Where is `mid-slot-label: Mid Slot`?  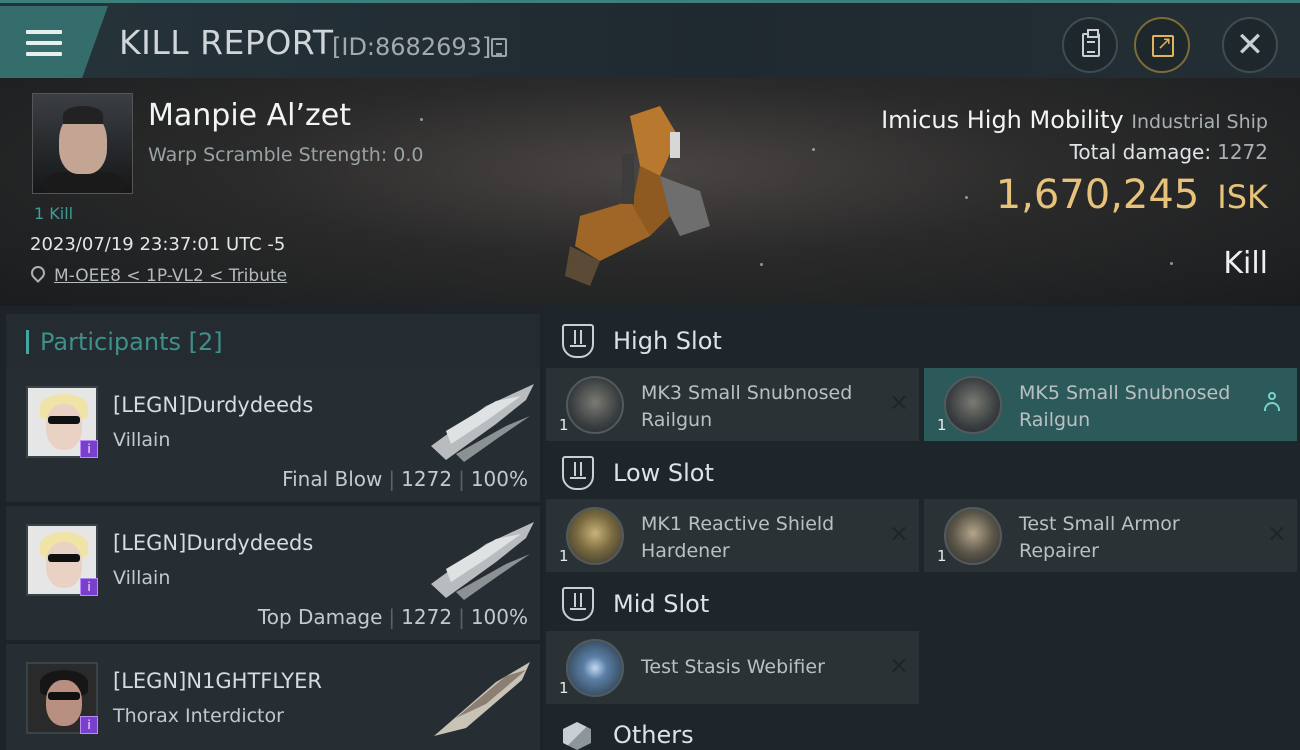
mid-slot-label: Mid Slot is located at coordinates (661, 604).